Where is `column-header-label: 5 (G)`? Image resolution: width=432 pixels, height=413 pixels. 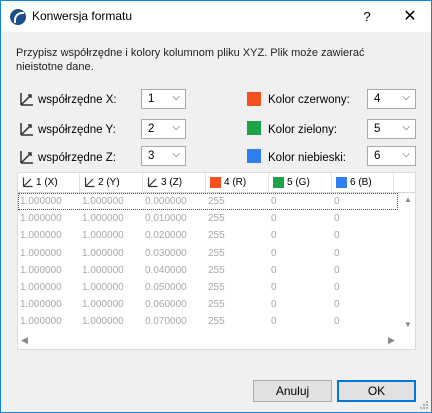 column-header-label: 5 (G) is located at coordinates (298, 182).